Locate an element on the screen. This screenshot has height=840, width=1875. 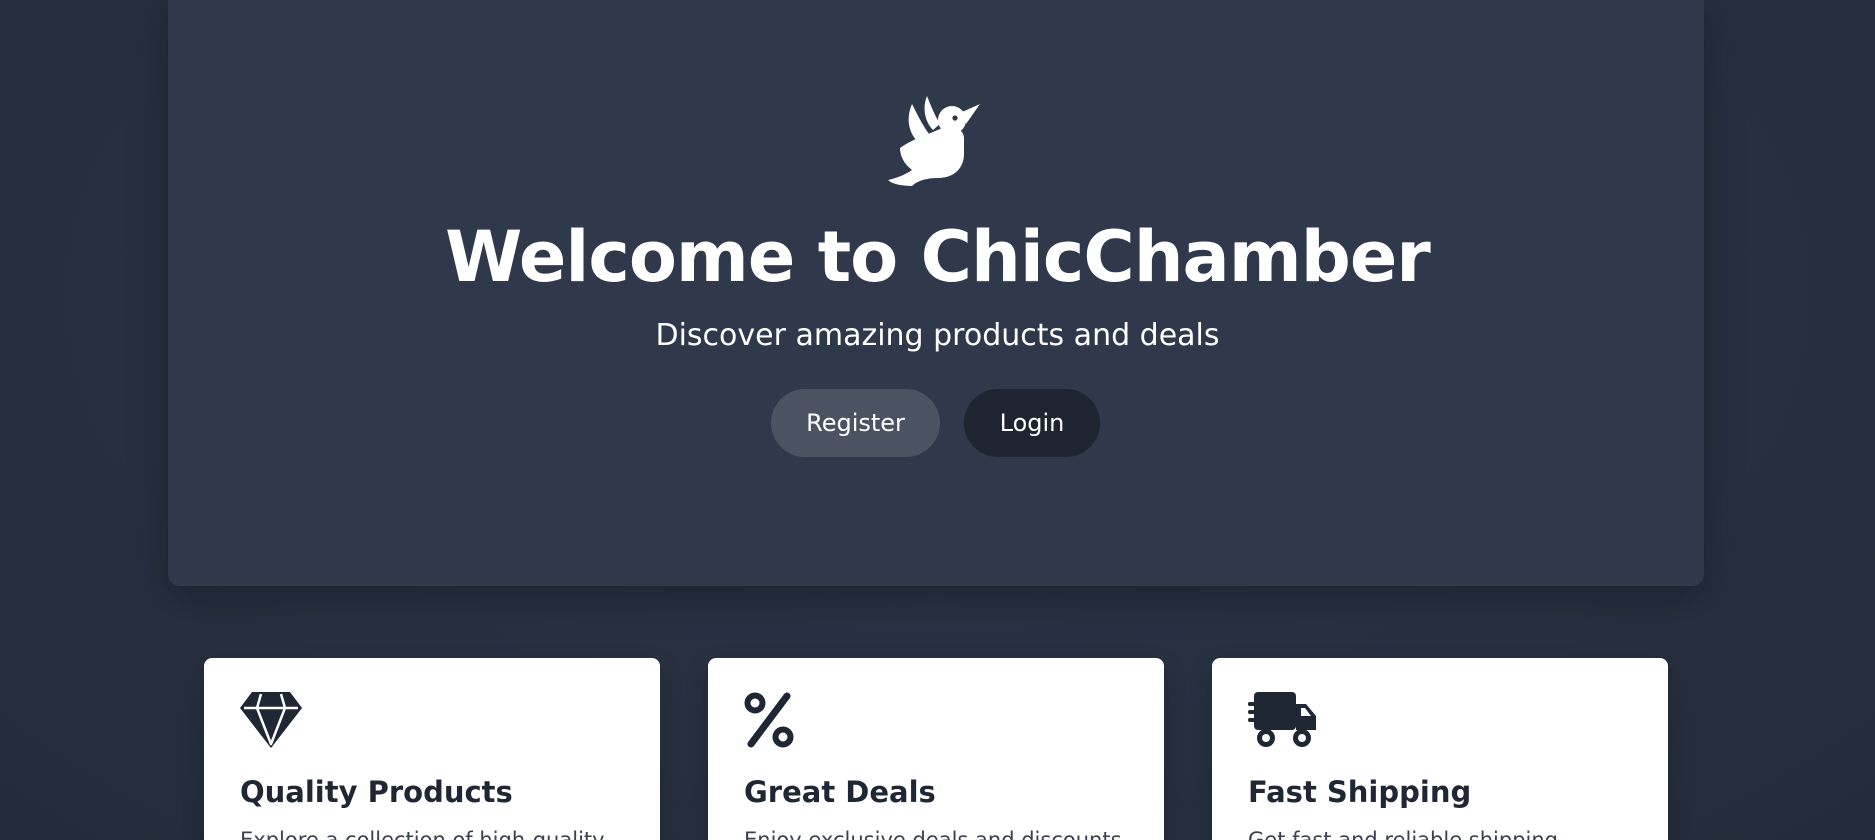
page-title: Welcome to ChicChamber is located at coordinates (938, 257).